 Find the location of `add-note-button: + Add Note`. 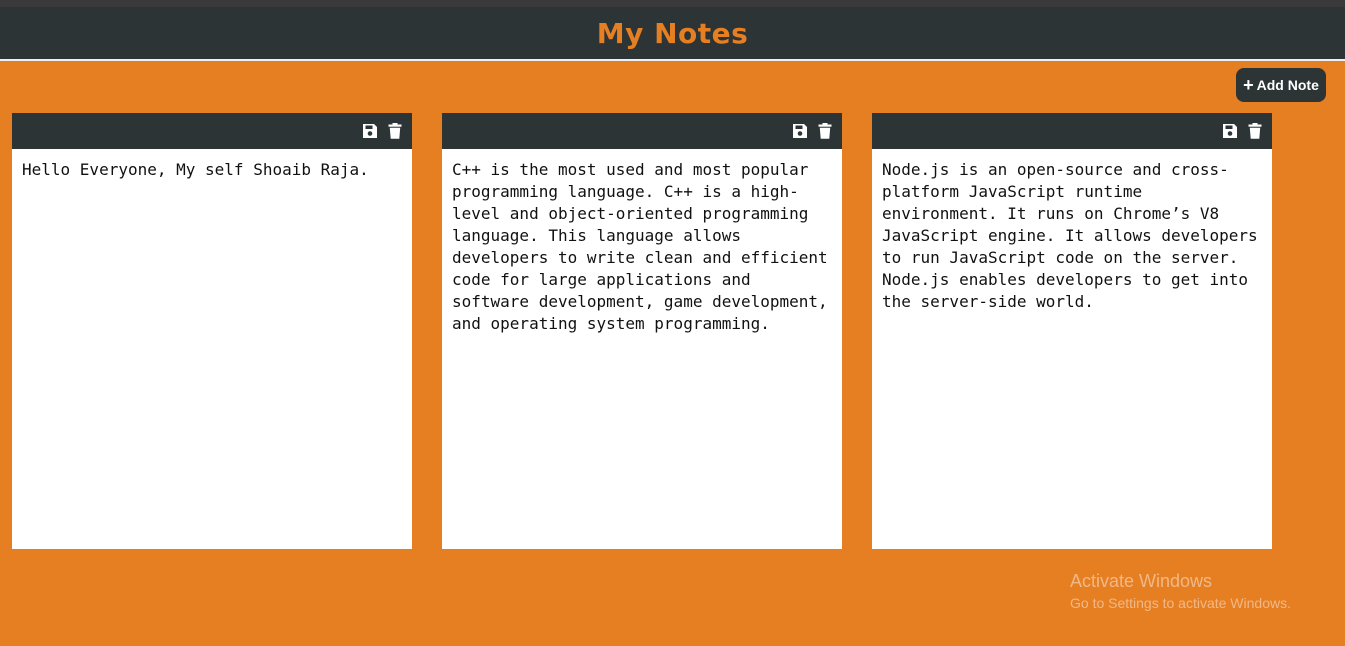

add-note-button: + Add Note is located at coordinates (1281, 85).